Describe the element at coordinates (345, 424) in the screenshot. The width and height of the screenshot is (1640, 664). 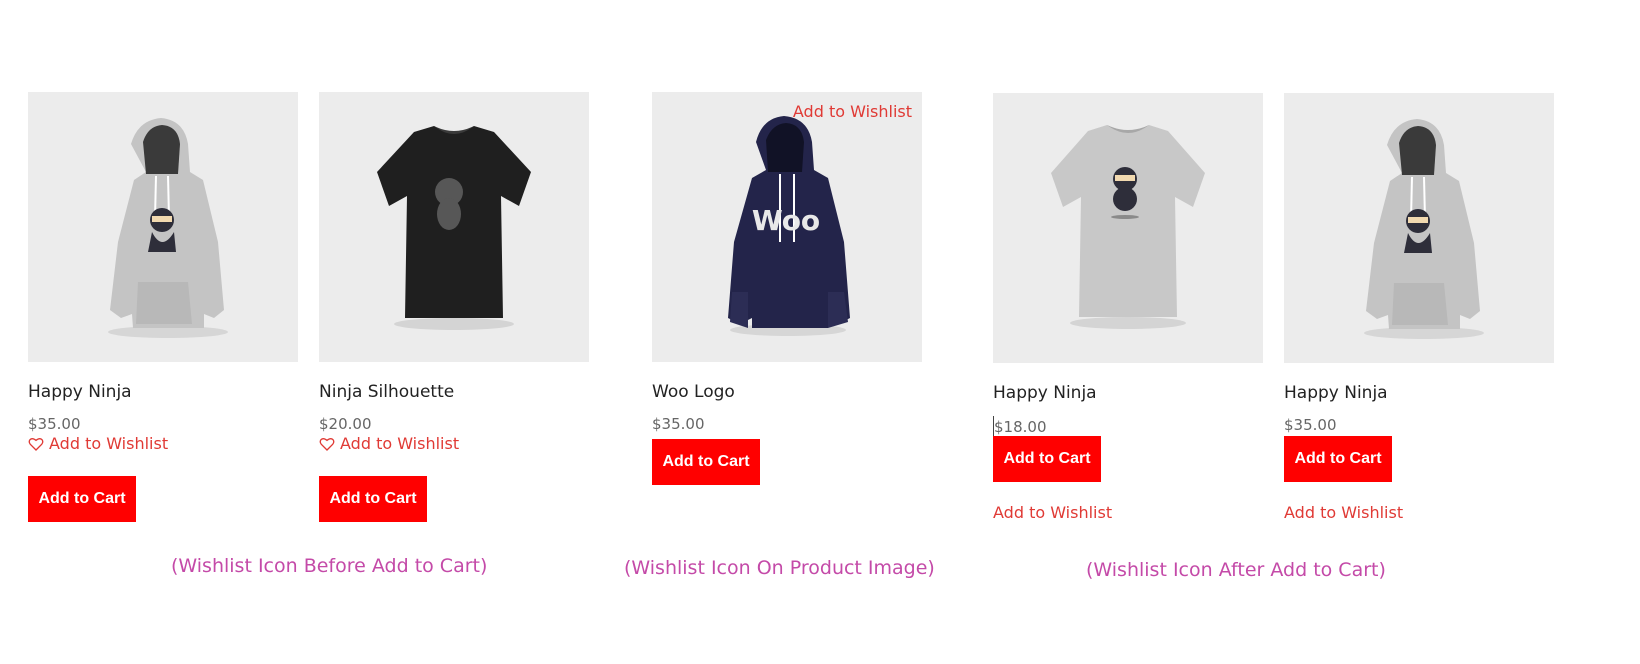
I see `product-price: $20.00` at that location.